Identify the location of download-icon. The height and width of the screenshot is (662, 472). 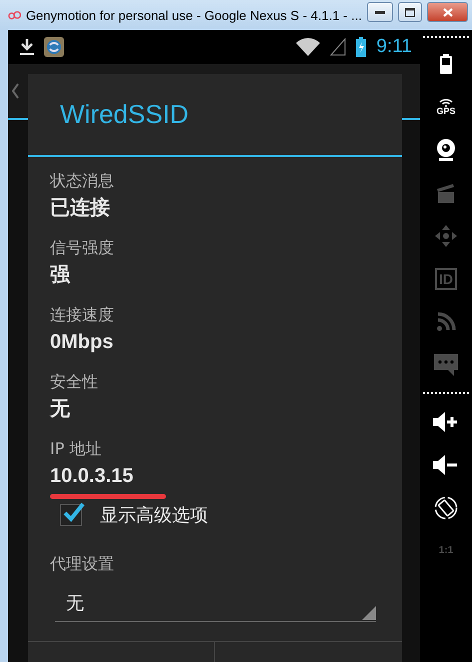
(27, 47).